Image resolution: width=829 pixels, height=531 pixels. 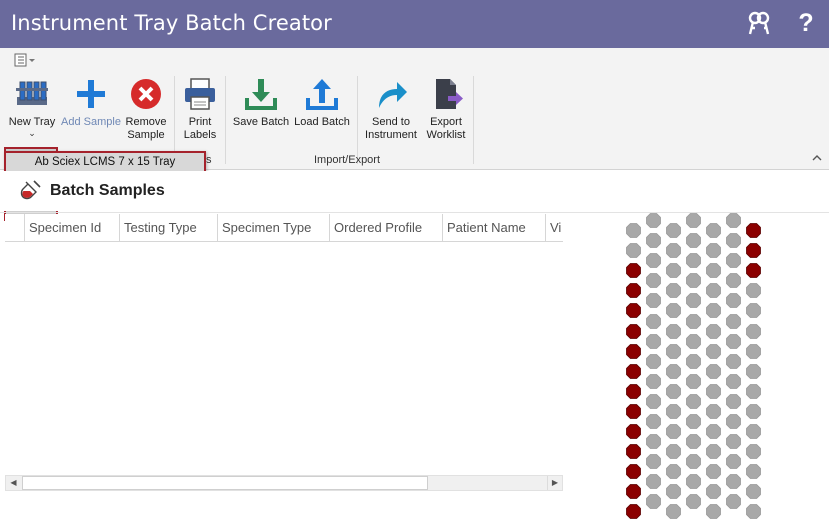 What do you see at coordinates (386, 227) in the screenshot?
I see `column-header-ordered-profile: Ordered Profile` at bounding box center [386, 227].